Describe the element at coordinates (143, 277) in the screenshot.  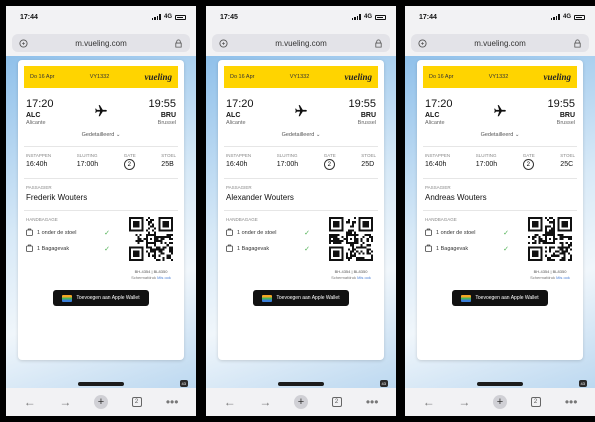
I see `qr-sub-text: Schermafdruk` at that location.